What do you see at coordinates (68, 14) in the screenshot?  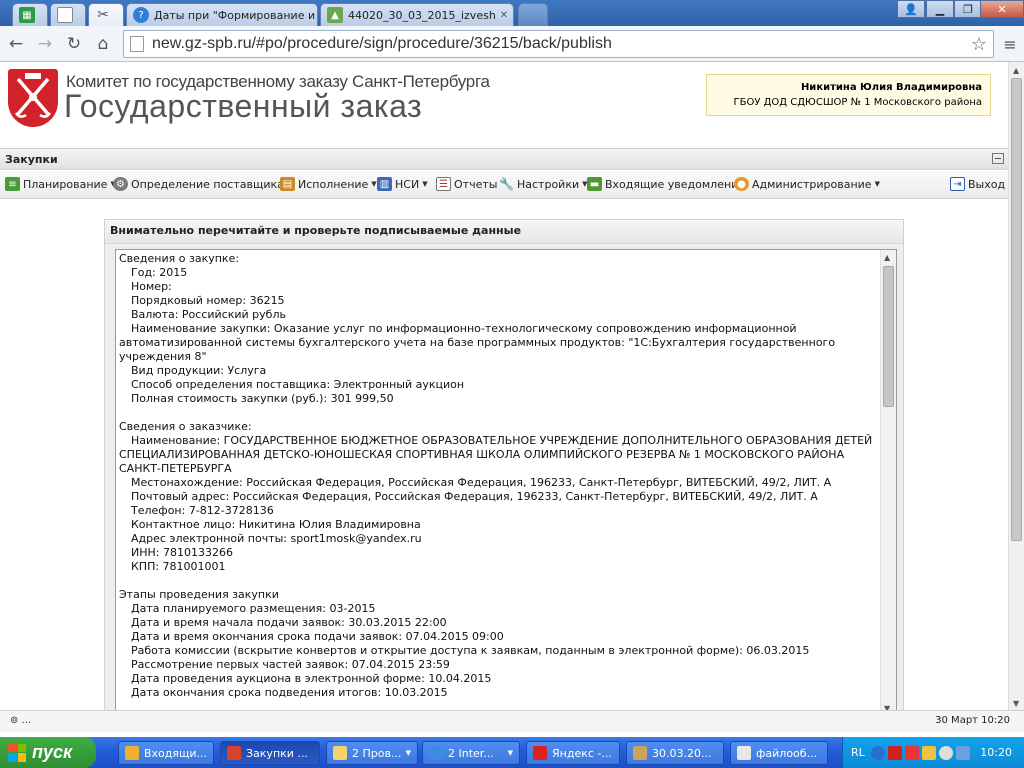 I see `tab-blank` at bounding box center [68, 14].